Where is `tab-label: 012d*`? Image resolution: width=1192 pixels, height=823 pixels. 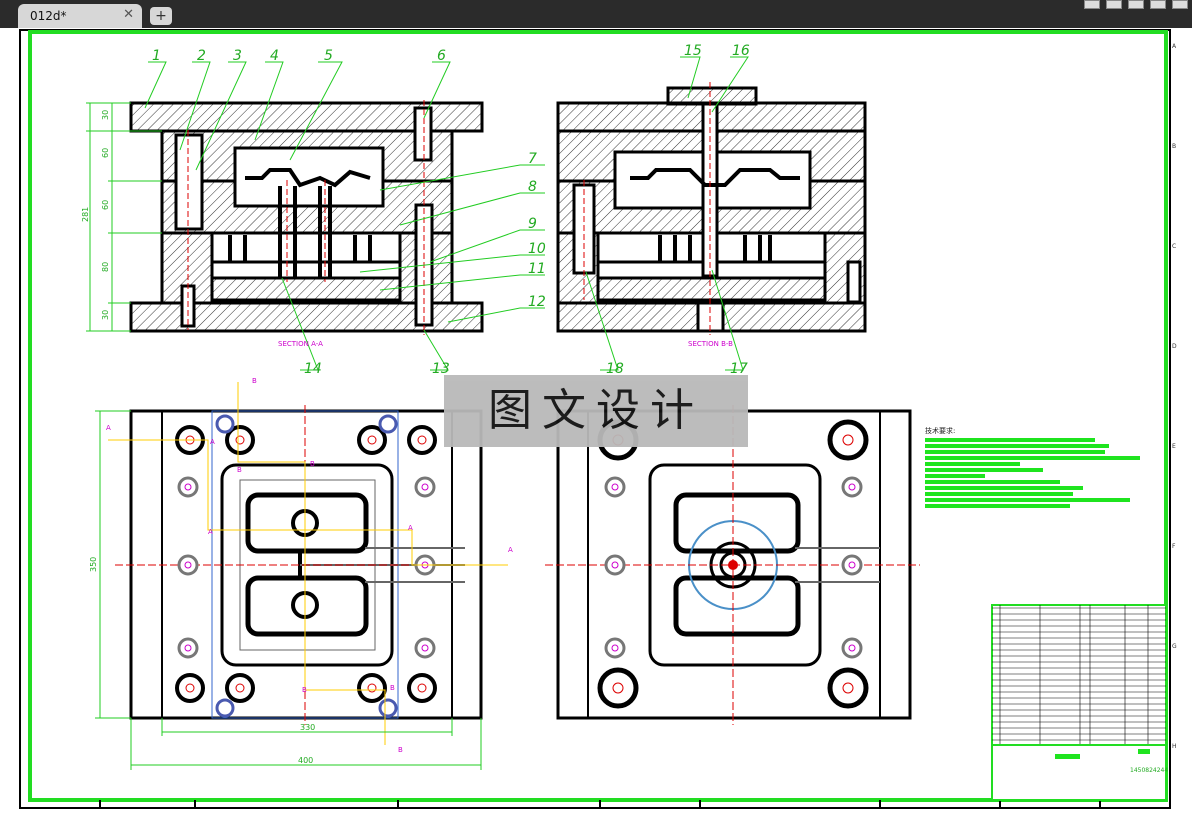
tab-label: 012d* is located at coordinates (48, 16).